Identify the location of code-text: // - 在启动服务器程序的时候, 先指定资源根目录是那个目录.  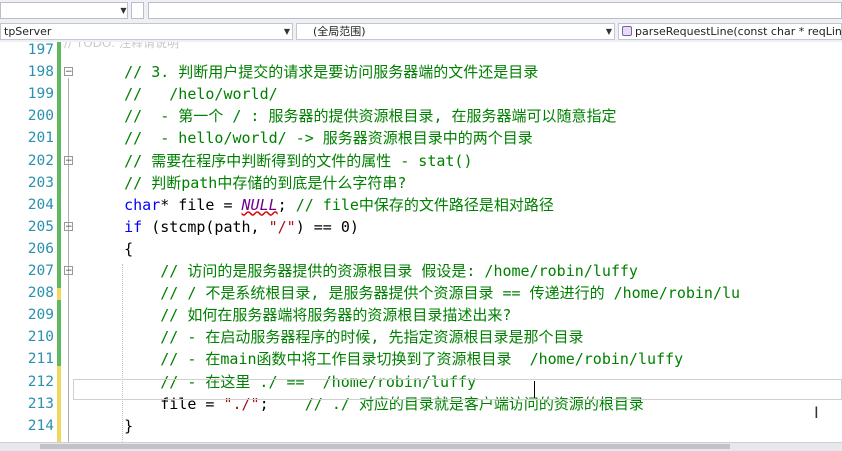
(335, 337).